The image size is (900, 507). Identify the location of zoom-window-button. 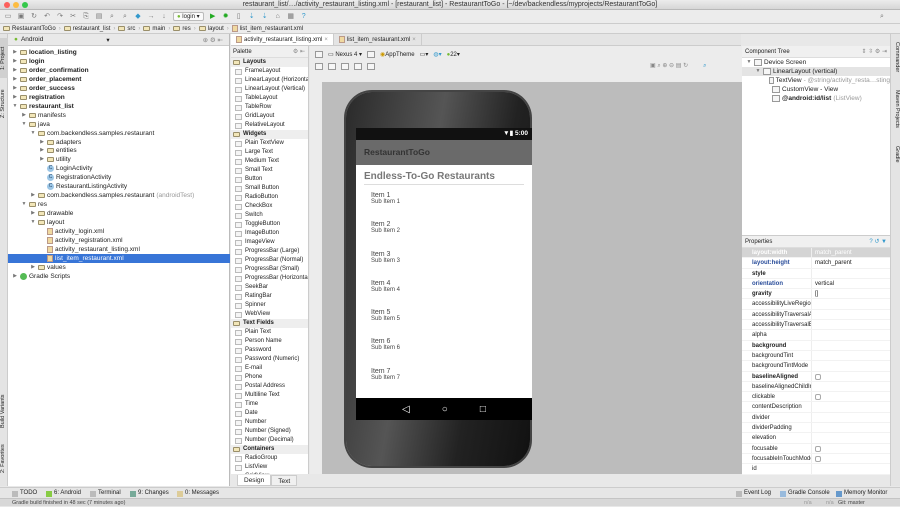
(25, 5).